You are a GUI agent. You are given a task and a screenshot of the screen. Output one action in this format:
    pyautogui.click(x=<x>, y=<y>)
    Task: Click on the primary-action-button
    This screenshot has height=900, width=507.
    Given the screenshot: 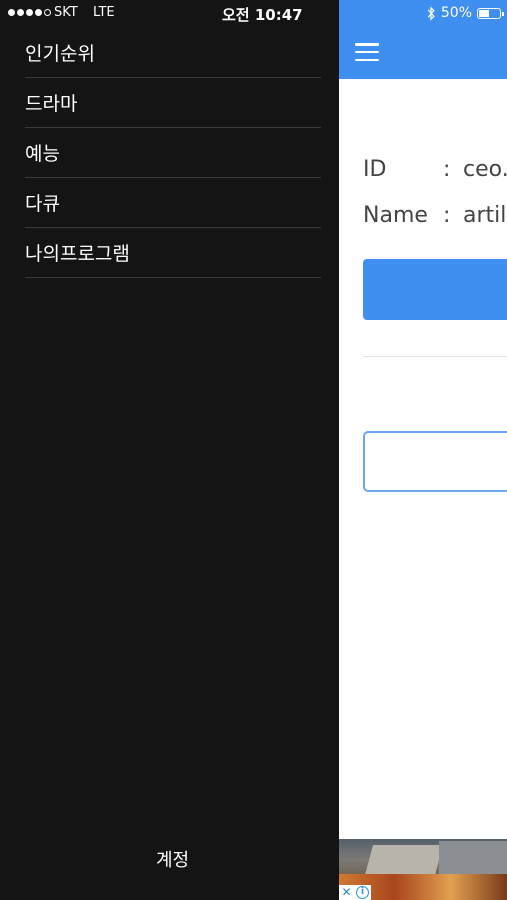 What is the action you would take?
    pyautogui.click(x=435, y=289)
    